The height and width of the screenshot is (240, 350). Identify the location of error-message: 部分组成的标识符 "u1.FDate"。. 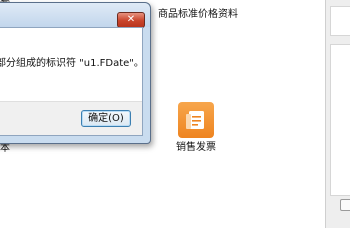
(72, 63).